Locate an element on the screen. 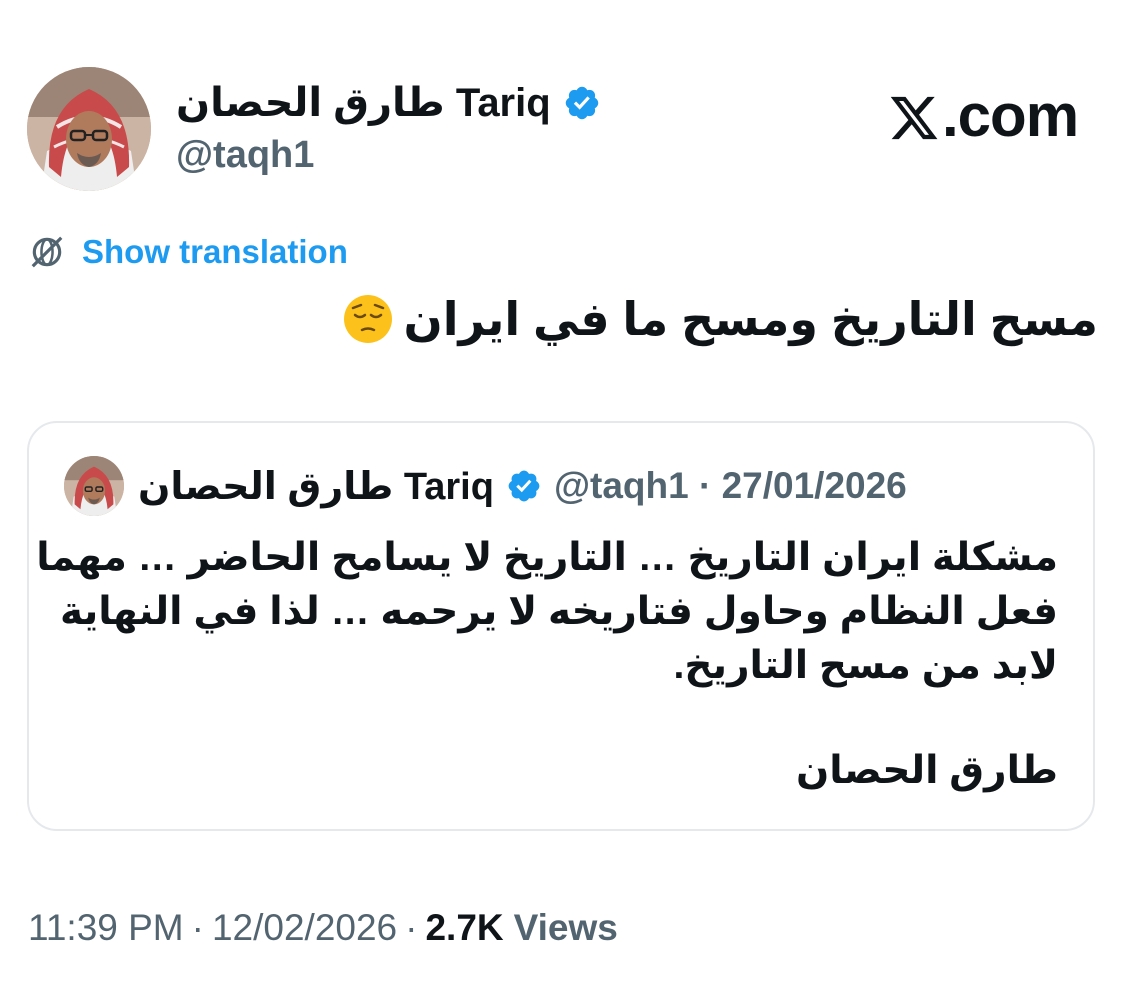 The image size is (1125, 982). author-avatar is located at coordinates (89, 129).